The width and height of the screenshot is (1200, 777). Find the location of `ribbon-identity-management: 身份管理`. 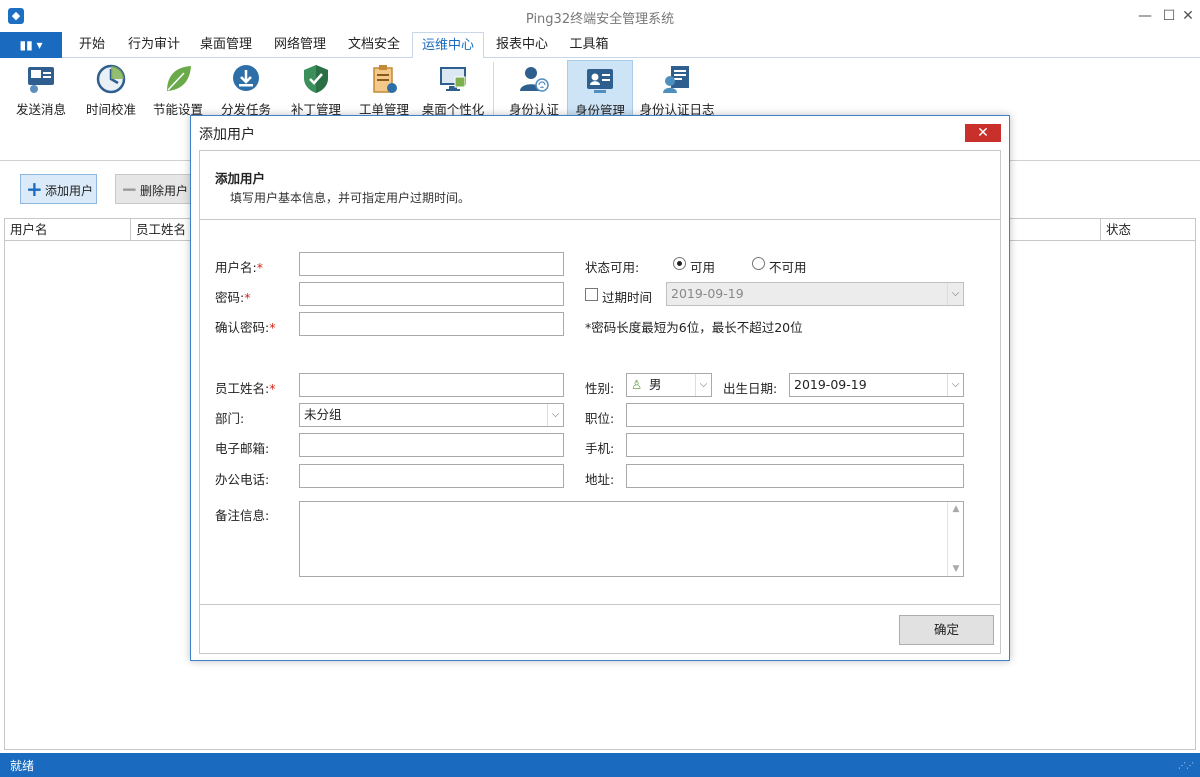

ribbon-identity-management: 身份管理 is located at coordinates (600, 90).